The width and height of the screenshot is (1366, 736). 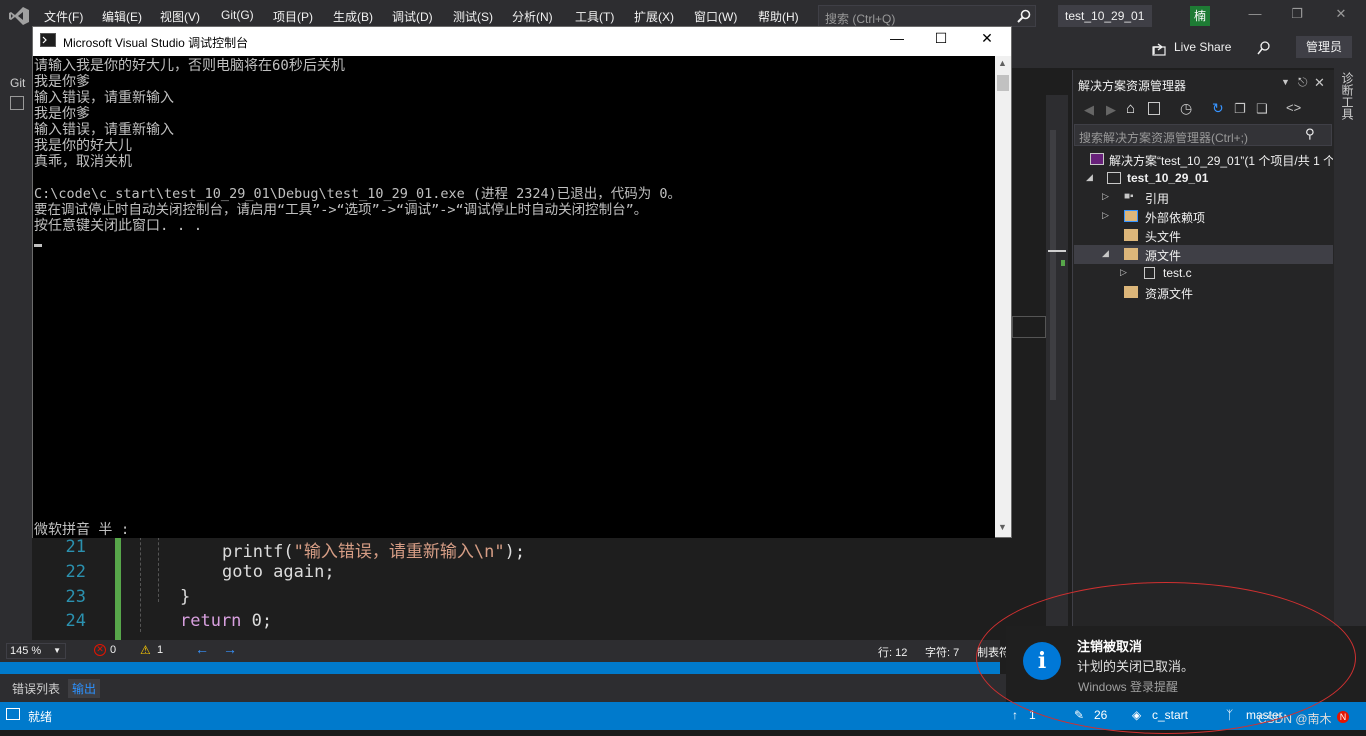 What do you see at coordinates (1240, 109) in the screenshot?
I see `collapse-icon: ❐` at bounding box center [1240, 109].